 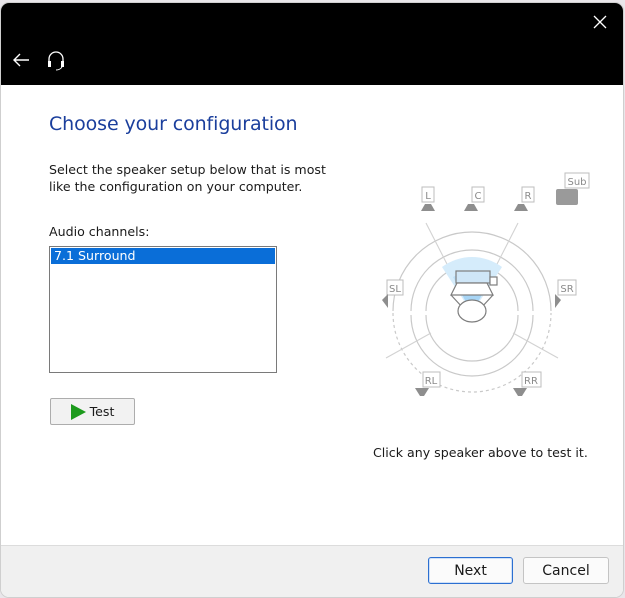 What do you see at coordinates (163, 256) in the screenshot?
I see `list-item: 7.1 Surround` at bounding box center [163, 256].